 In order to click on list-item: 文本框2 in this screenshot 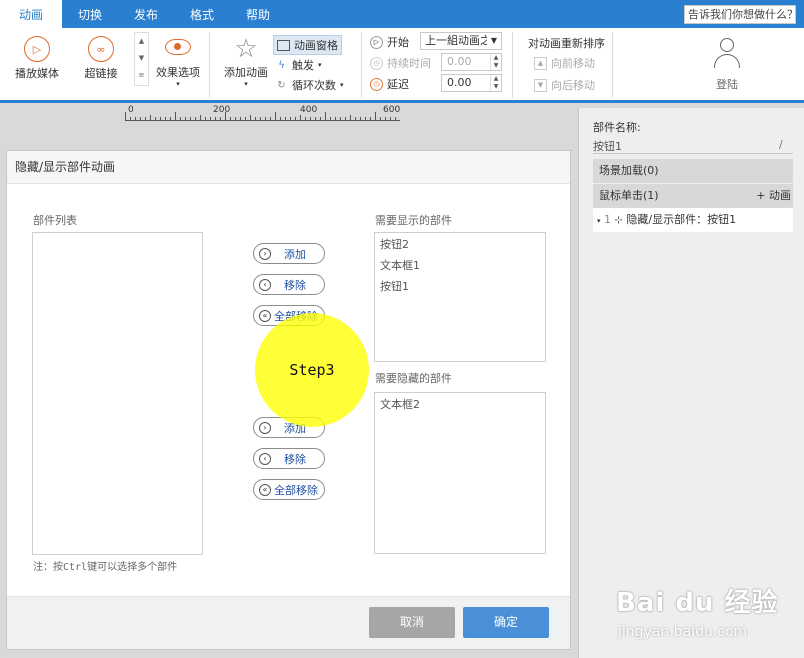, I will do `click(460, 404)`.